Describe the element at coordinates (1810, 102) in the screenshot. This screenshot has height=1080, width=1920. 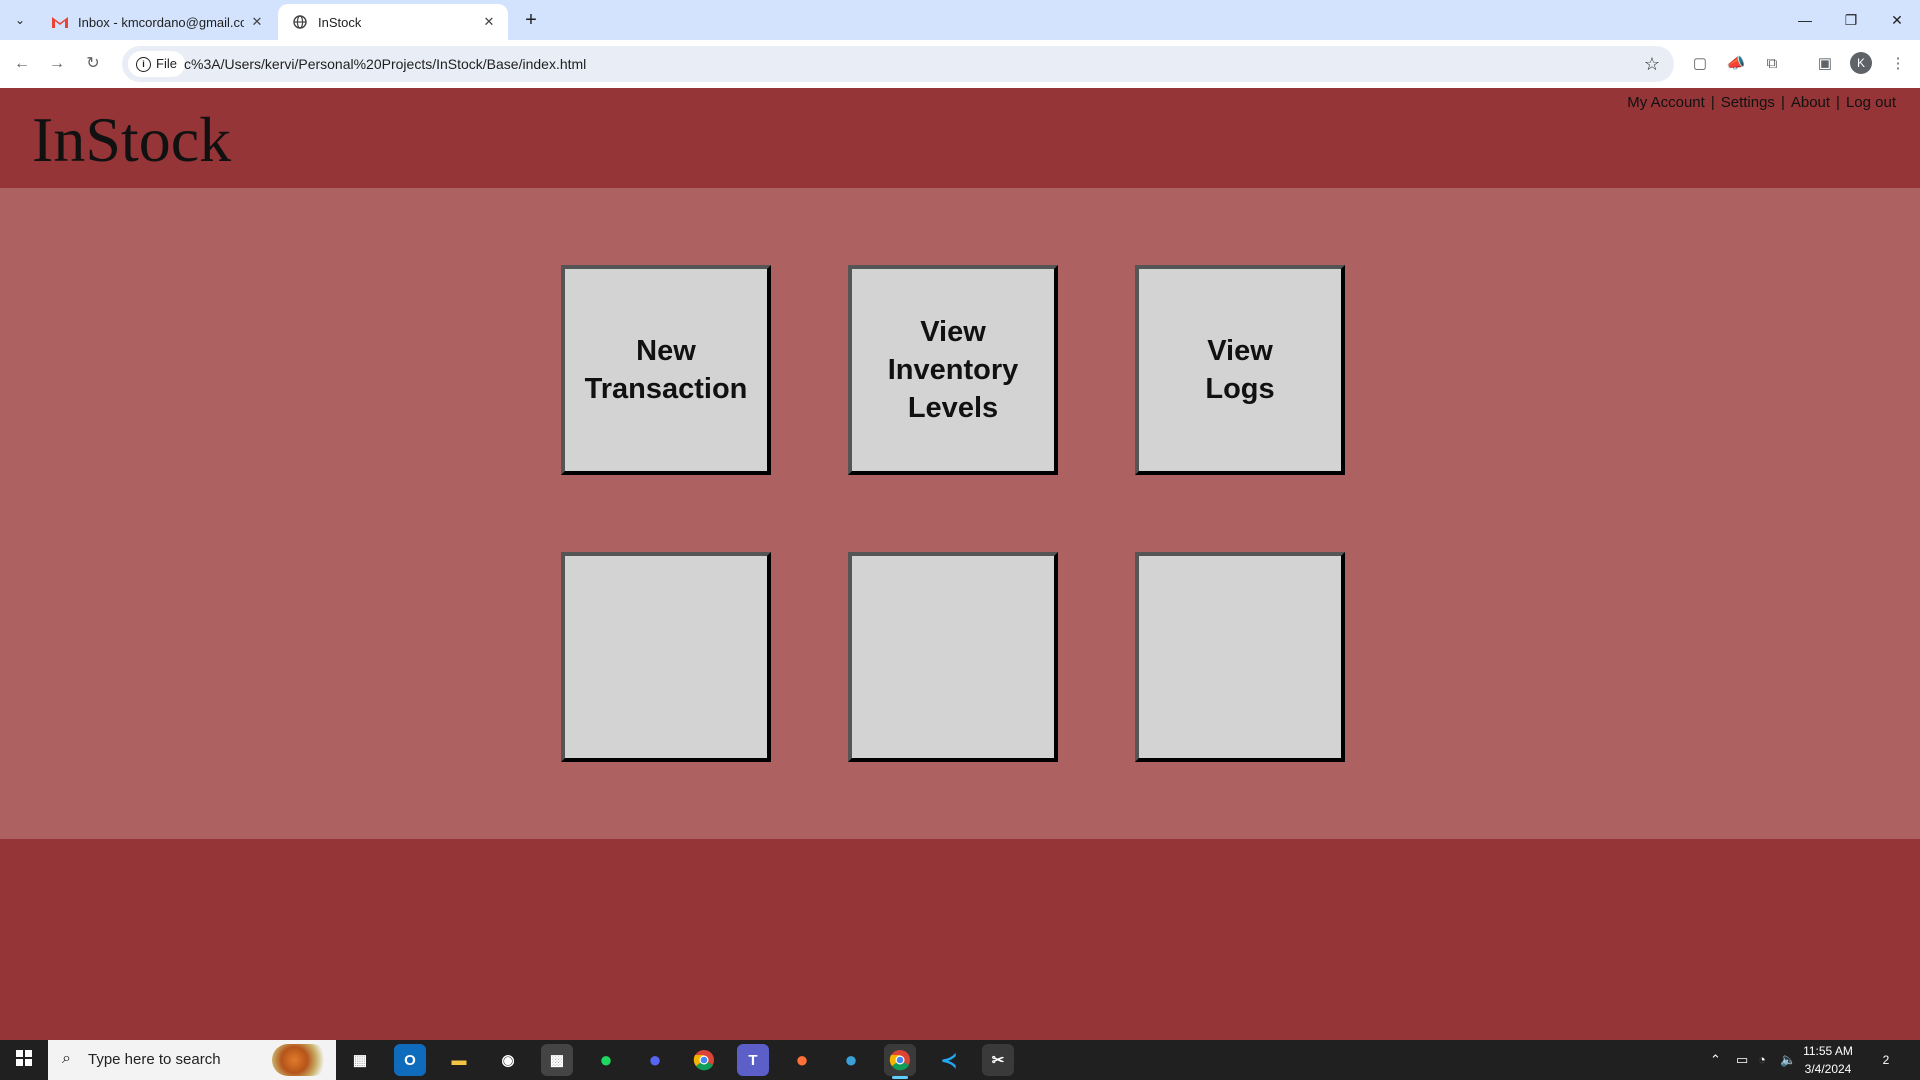
I see `nav-about: About` at that location.